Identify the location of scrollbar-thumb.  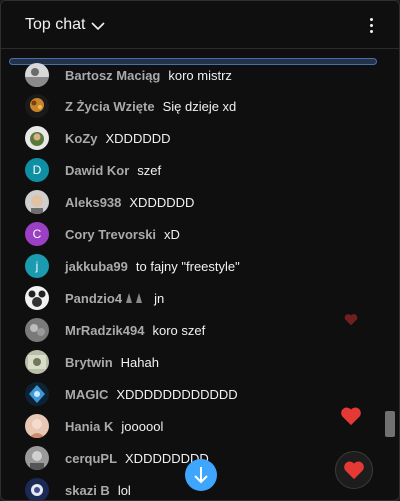
(390, 424).